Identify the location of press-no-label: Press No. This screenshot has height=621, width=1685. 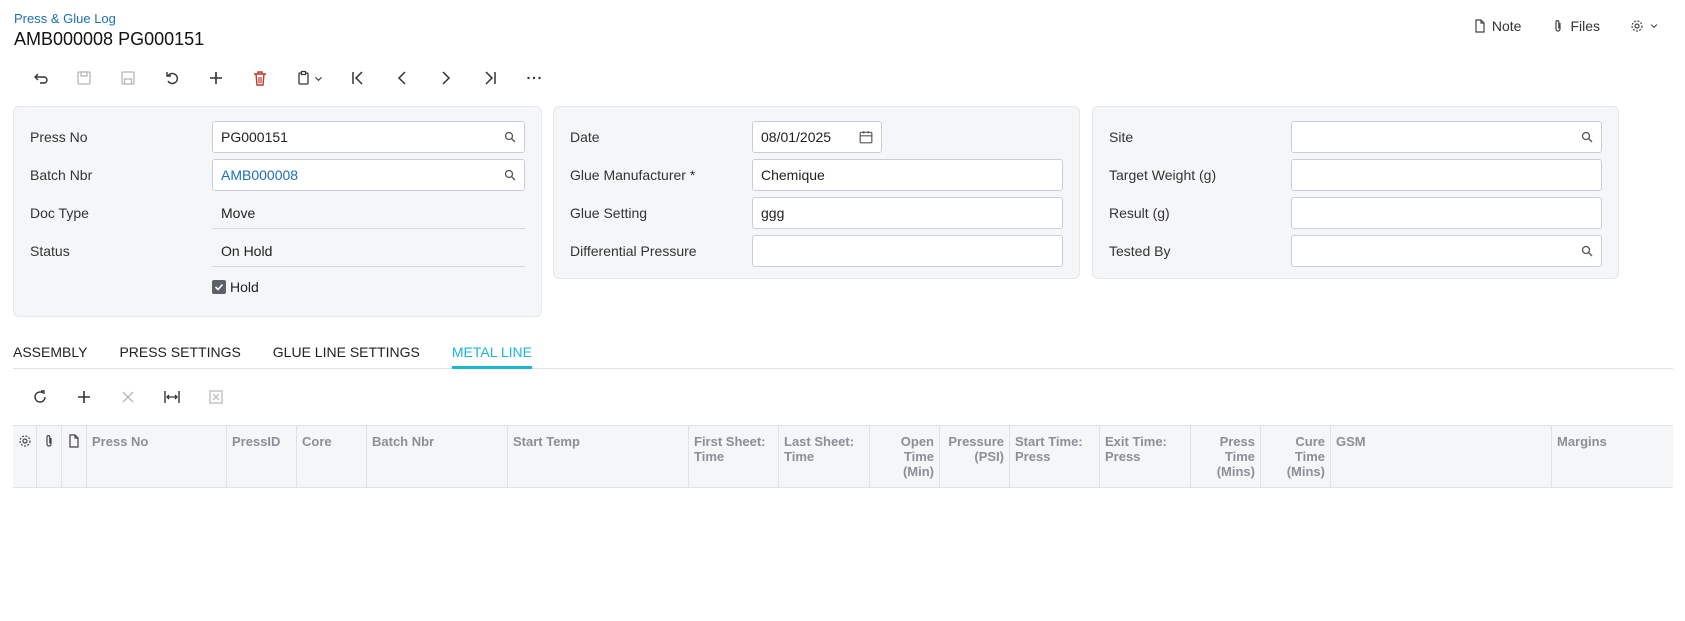
(59, 137).